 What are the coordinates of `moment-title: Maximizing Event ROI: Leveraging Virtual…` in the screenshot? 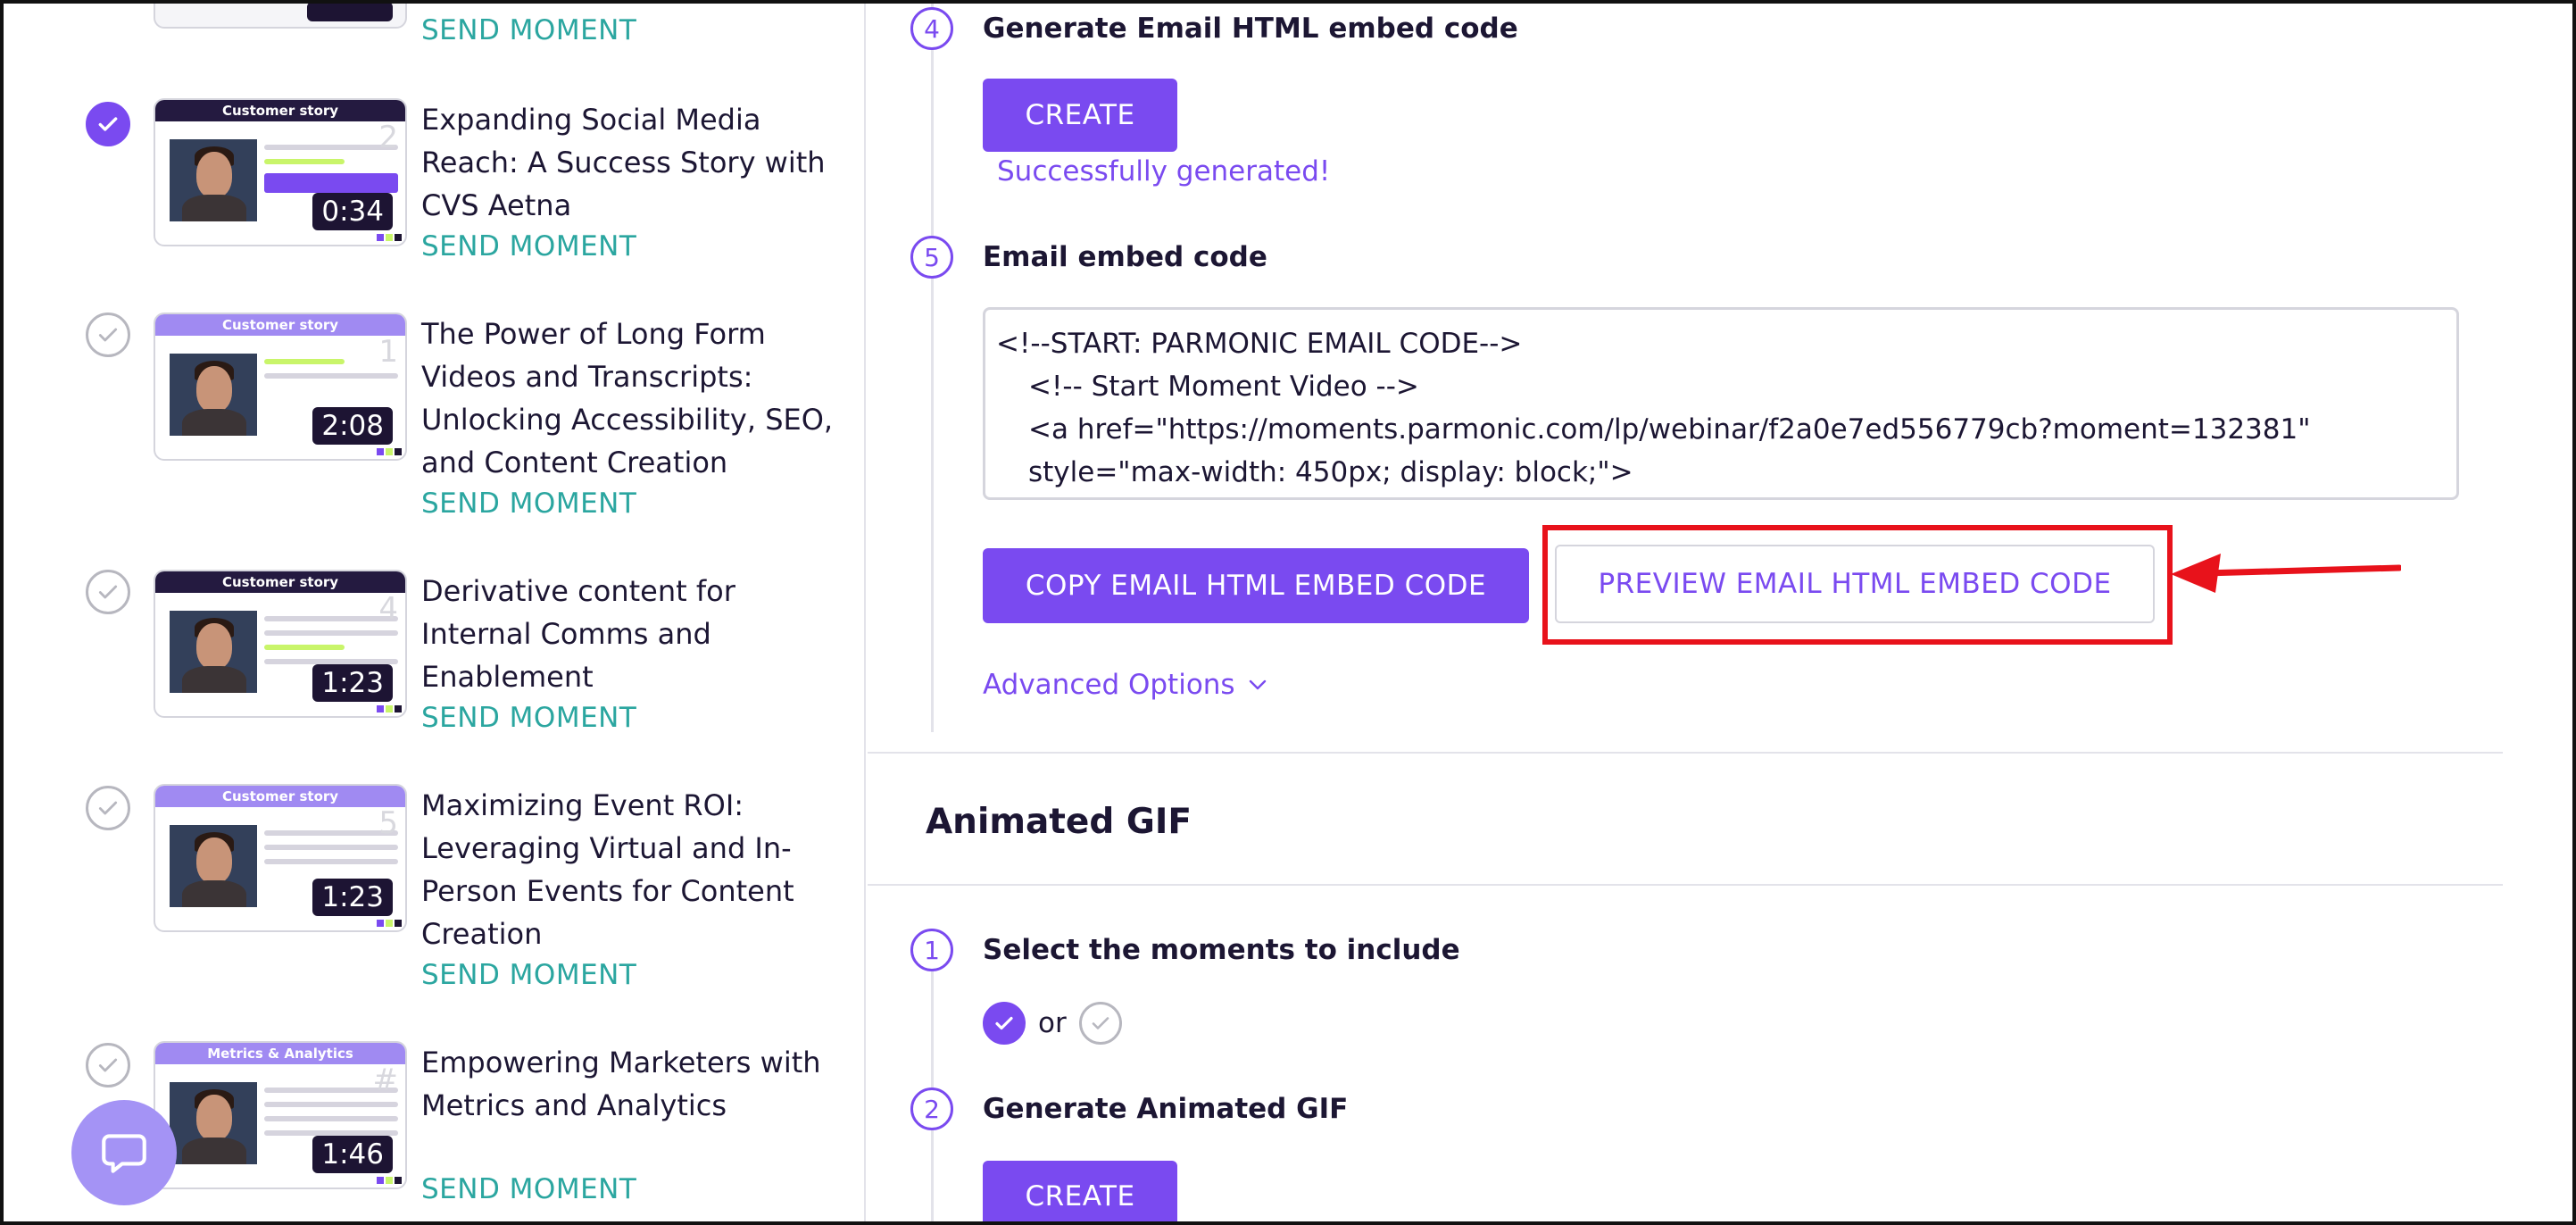 It's located at (635, 870).